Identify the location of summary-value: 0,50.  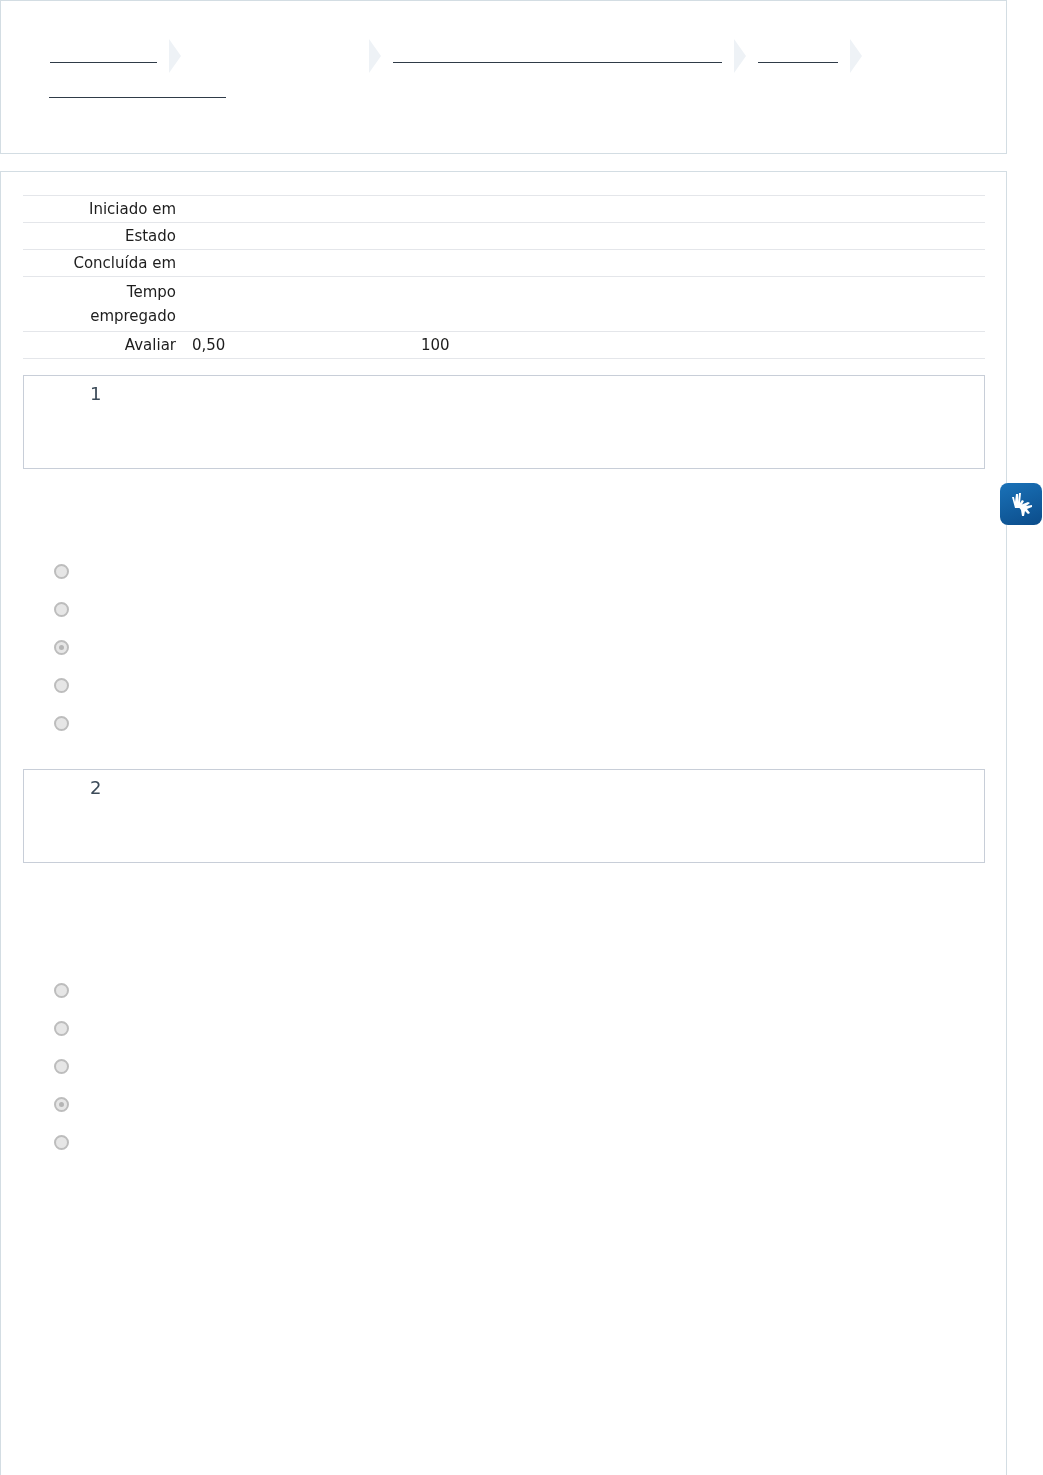
(209, 345).